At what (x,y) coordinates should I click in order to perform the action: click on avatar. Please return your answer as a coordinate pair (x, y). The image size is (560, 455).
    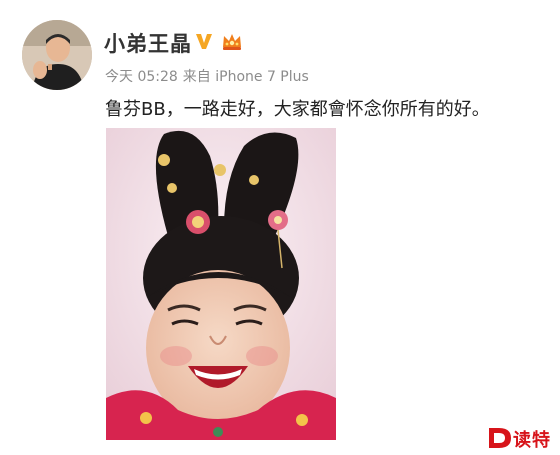
    Looking at the image, I should click on (57, 55).